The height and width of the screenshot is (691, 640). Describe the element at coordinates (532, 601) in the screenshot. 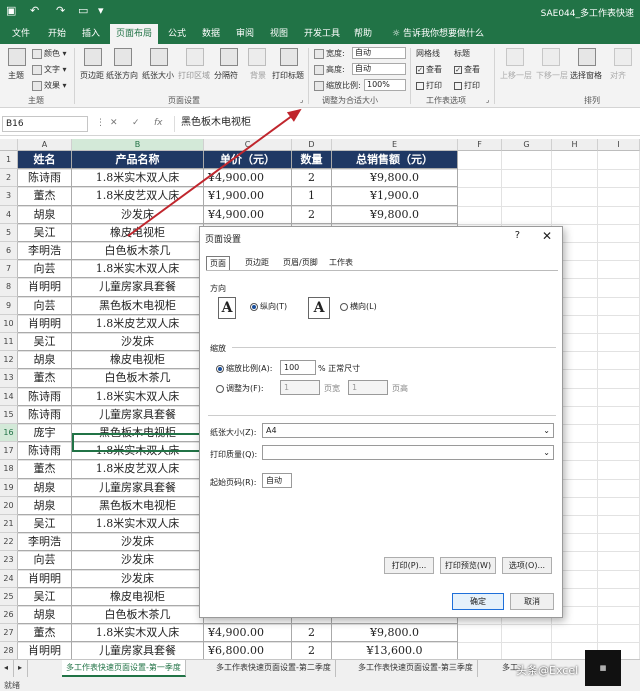

I see `cancel-button: 取消` at that location.